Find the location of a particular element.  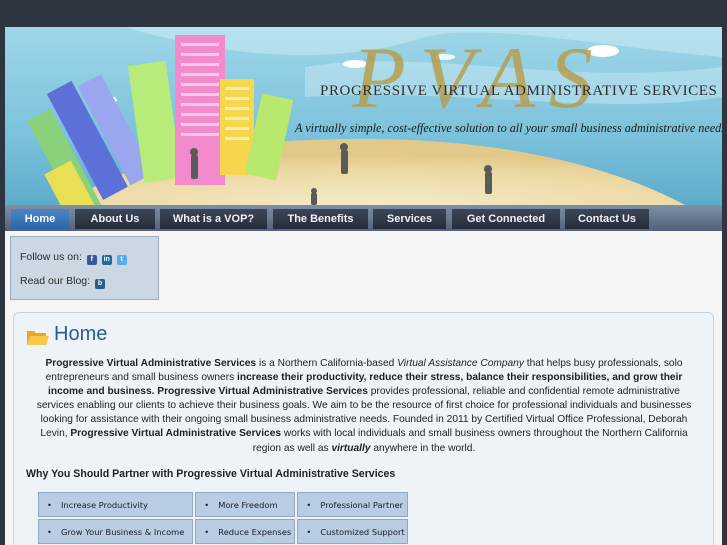

linkedin-icon: in is located at coordinates (106, 260).